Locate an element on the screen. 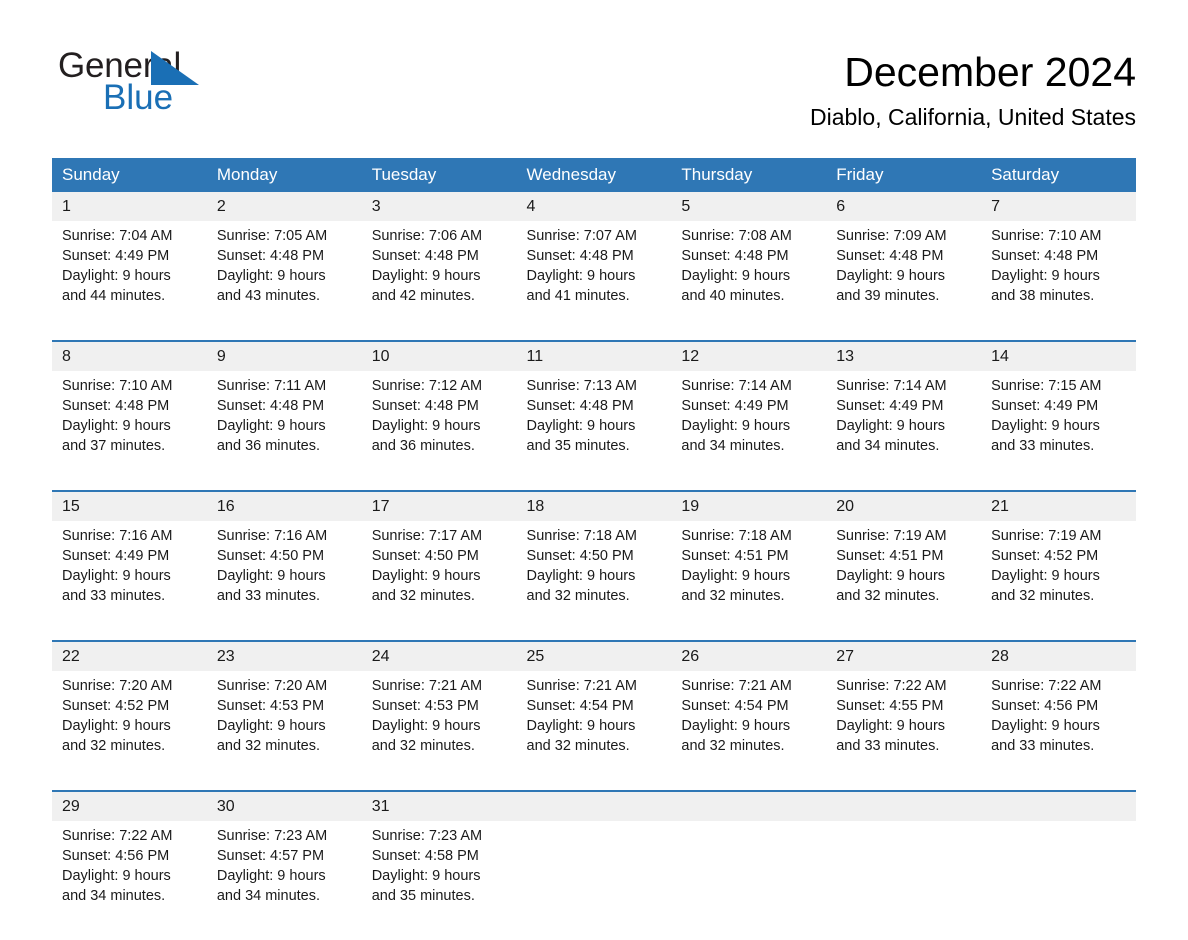 The image size is (1188, 940). brand-logo: General Blue is located at coordinates (168, 84).